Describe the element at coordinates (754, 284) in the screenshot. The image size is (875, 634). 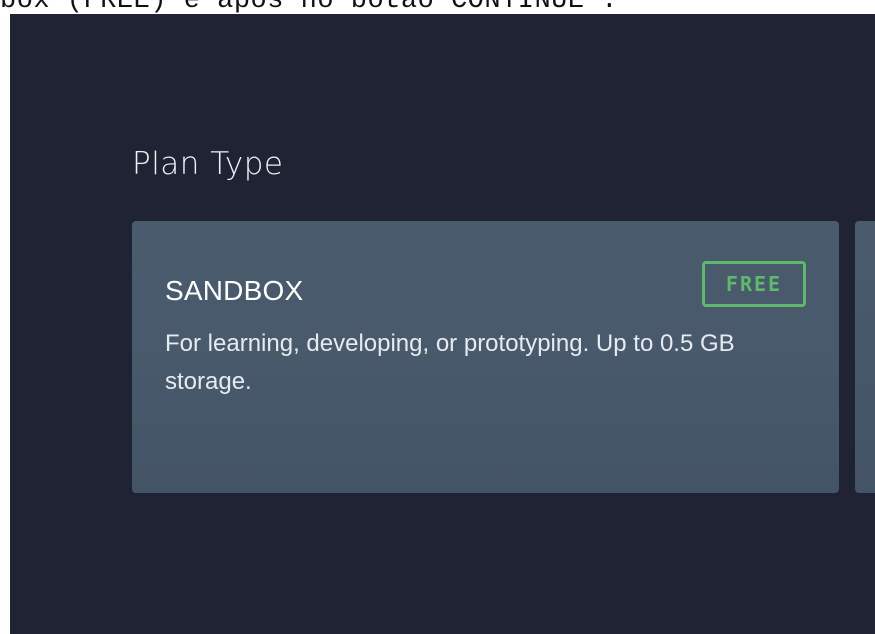
I see `free-badge: FREE` at that location.